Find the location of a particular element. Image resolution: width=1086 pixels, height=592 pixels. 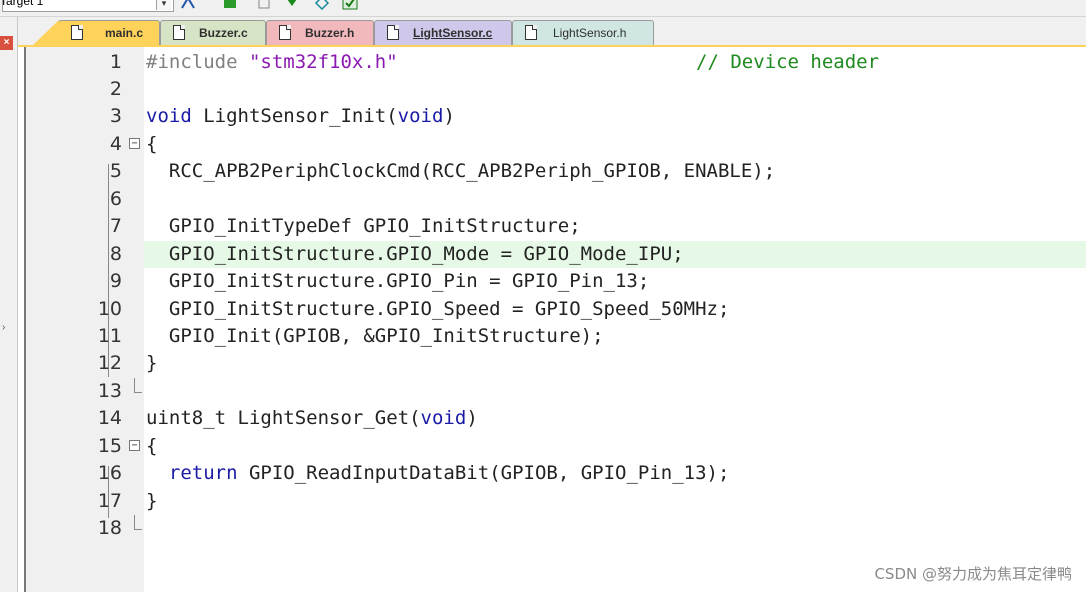

code-fragment: uint8_t LightSensor_Get( is located at coordinates (283, 418).